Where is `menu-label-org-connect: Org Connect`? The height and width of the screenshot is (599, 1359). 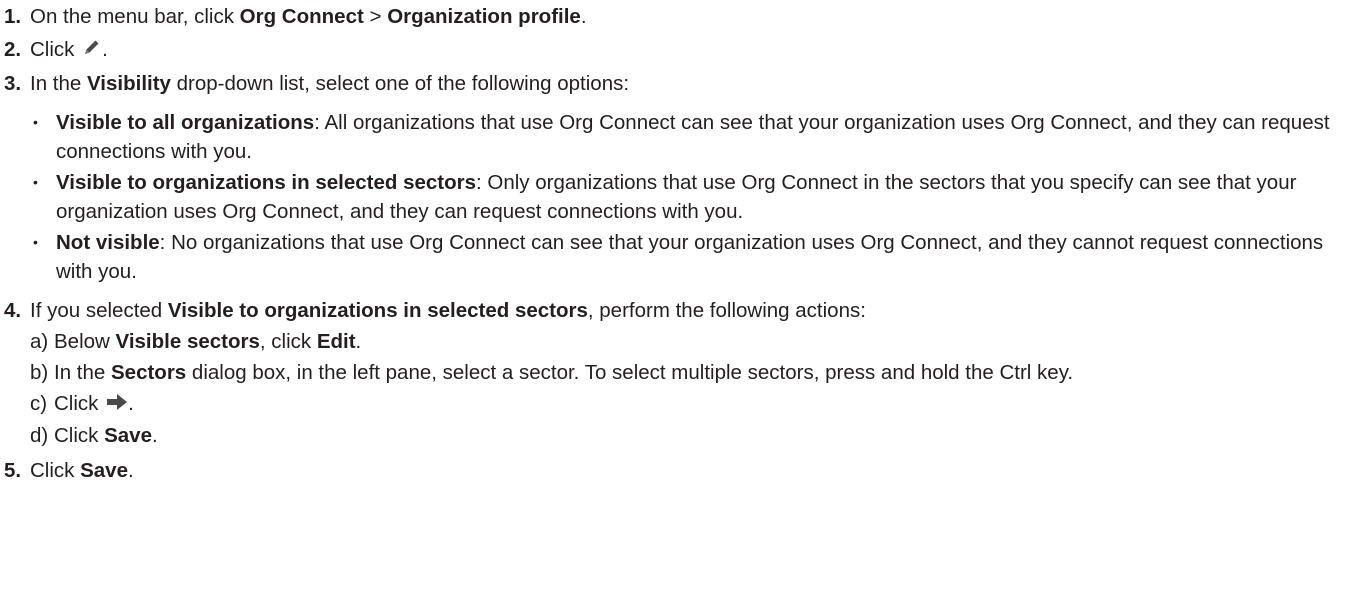
menu-label-org-connect: Org Connect is located at coordinates (301, 16).